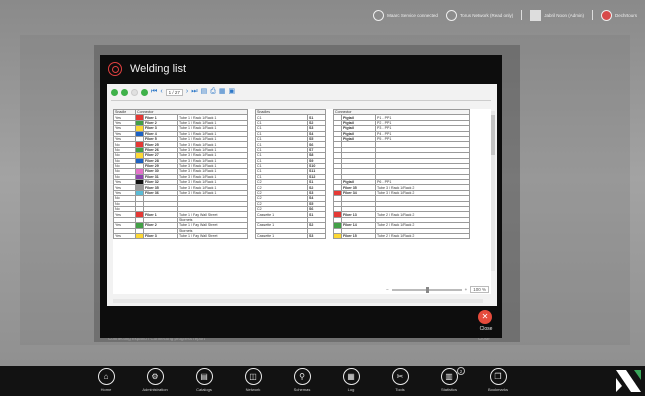 The image size is (645, 396). What do you see at coordinates (115, 69) in the screenshot?
I see `app-logo-icon` at bounding box center [115, 69].